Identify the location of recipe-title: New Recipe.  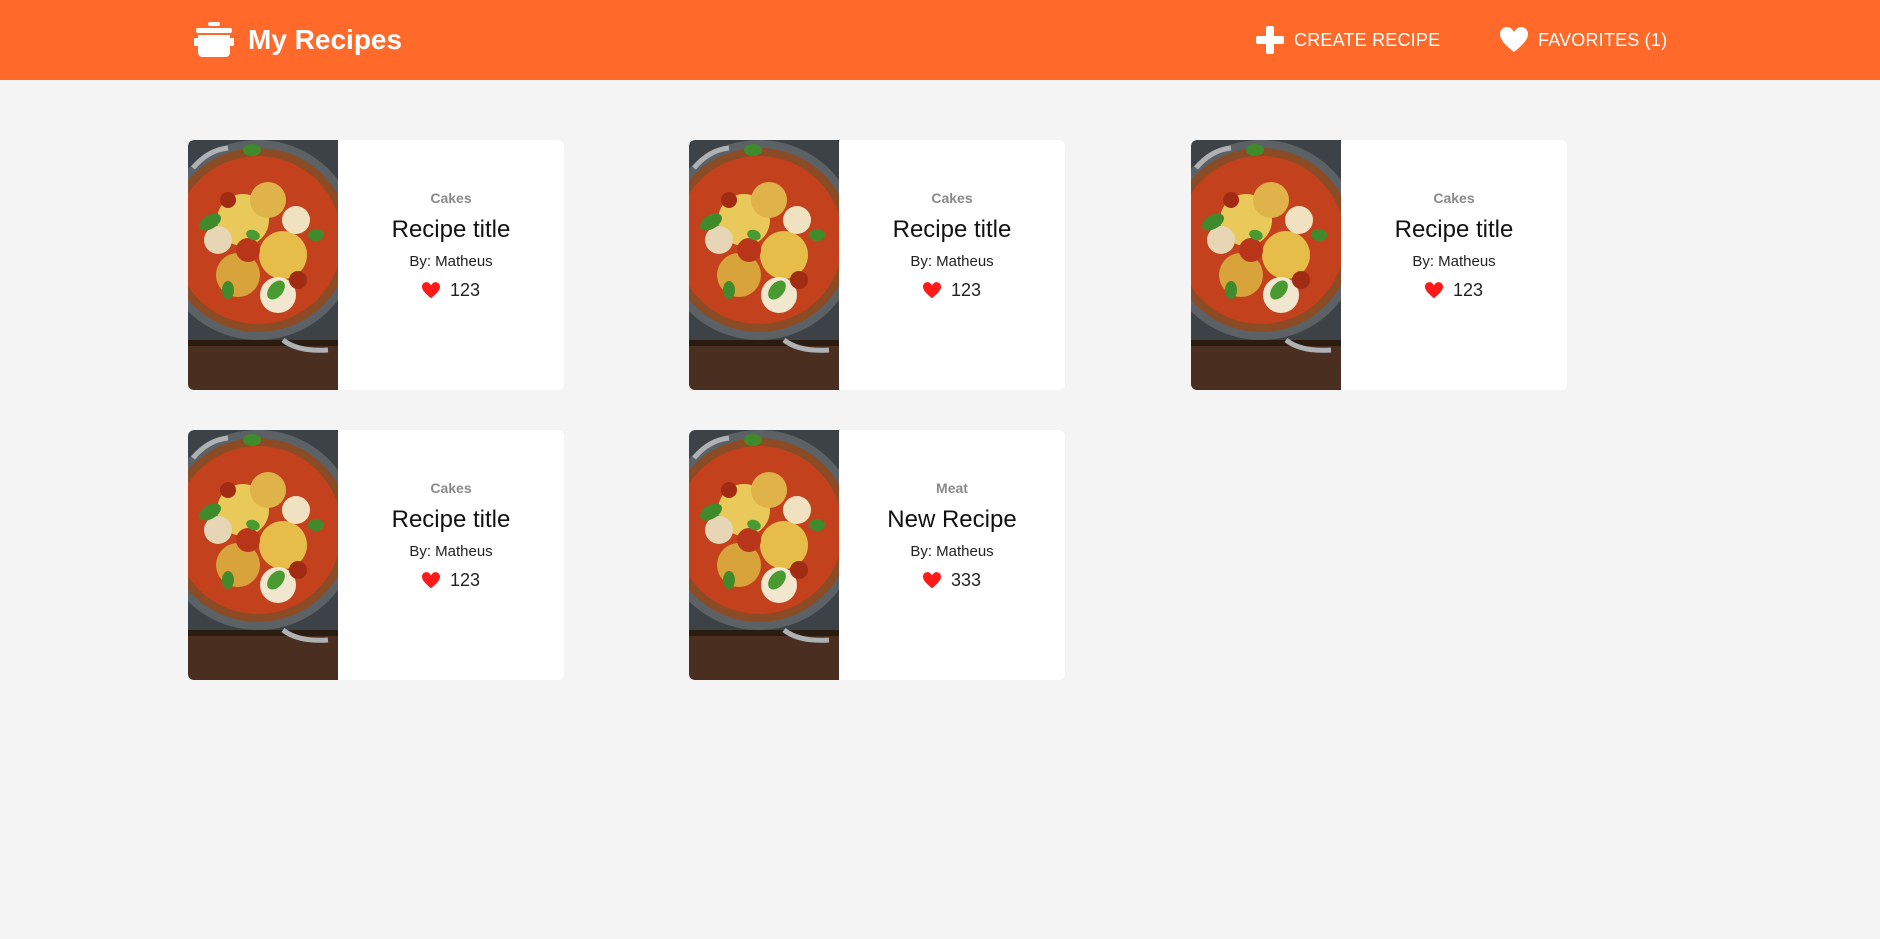
(952, 519).